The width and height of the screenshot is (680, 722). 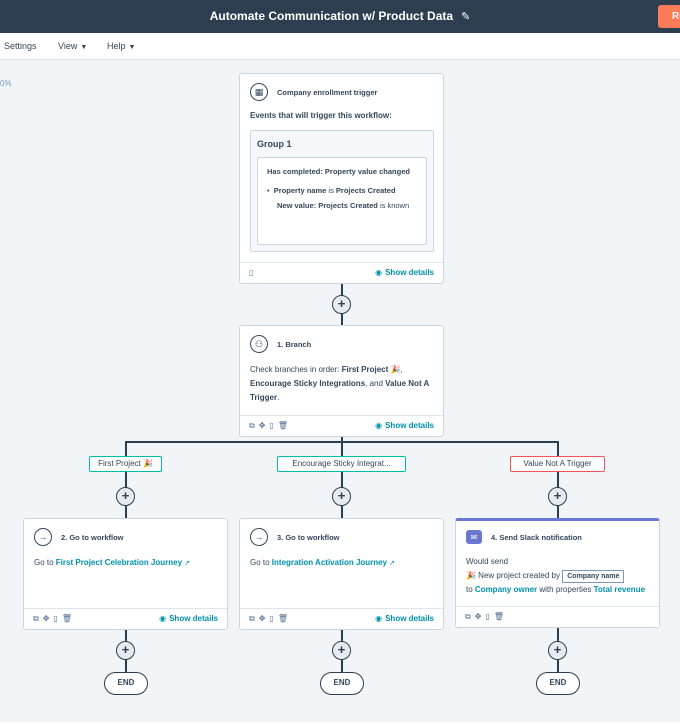 I want to click on branch-connector-line, so click(x=341, y=442).